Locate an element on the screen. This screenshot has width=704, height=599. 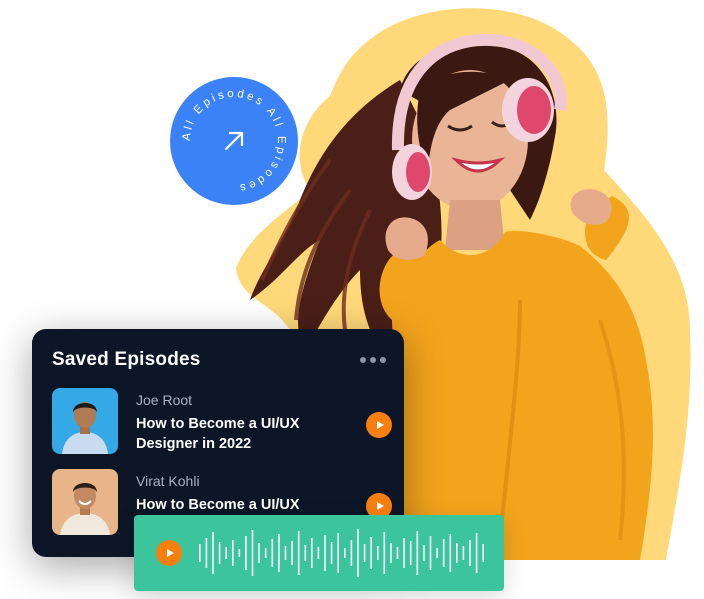
card-title: Saved Episodes is located at coordinates (126, 359).